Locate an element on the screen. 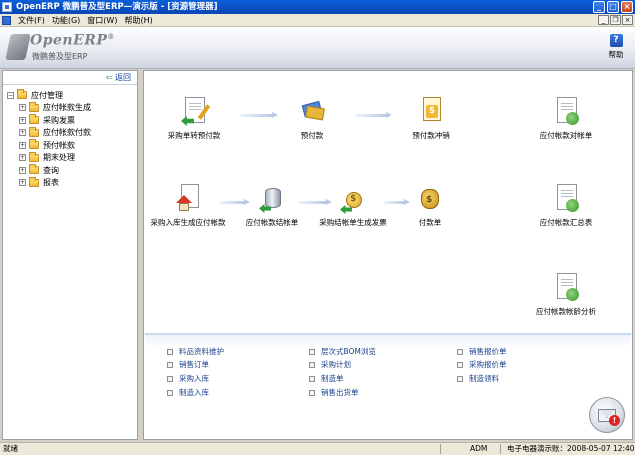 The width and height of the screenshot is (635, 455). node-purchase-to-prepayment: 采购单转预付款 is located at coordinates (194, 119).